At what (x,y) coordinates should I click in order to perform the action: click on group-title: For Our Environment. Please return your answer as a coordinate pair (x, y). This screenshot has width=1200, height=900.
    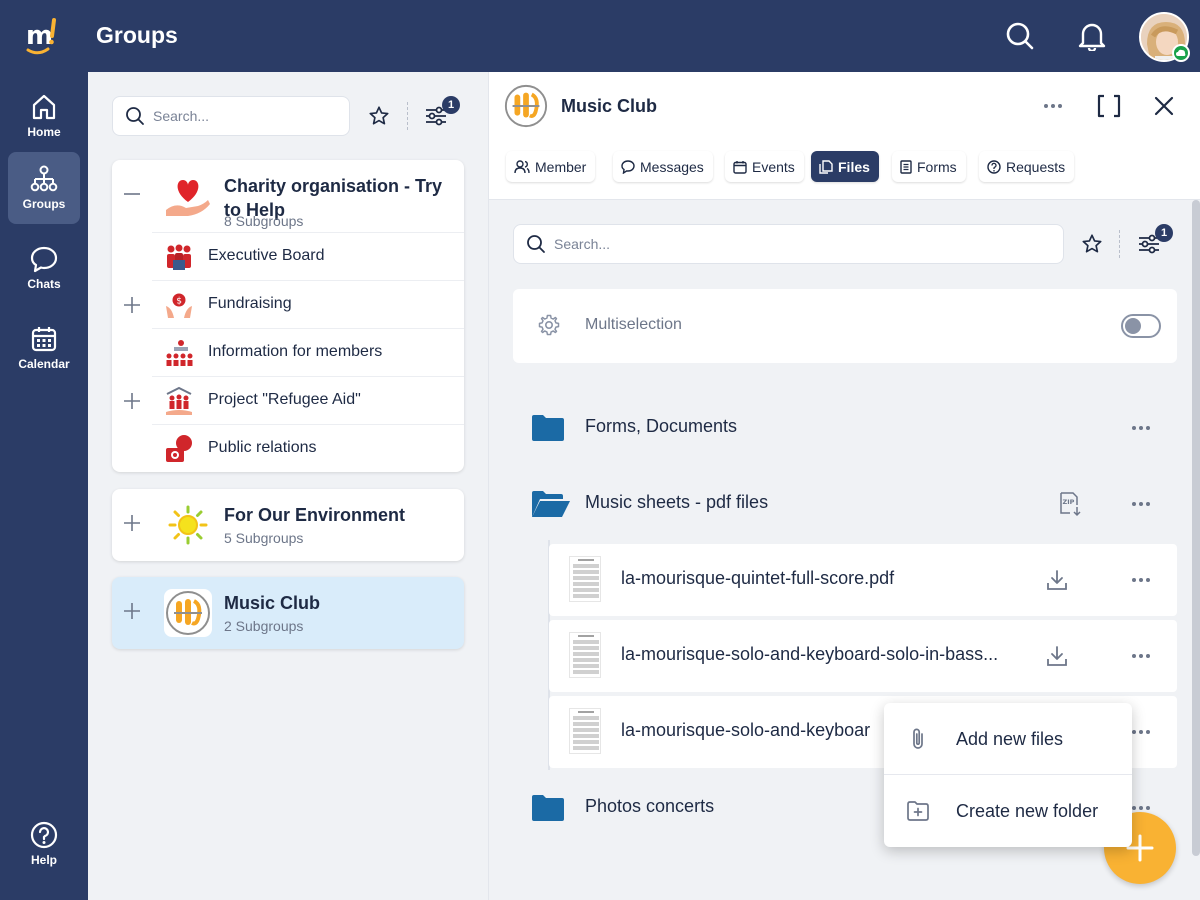
    Looking at the image, I should click on (315, 515).